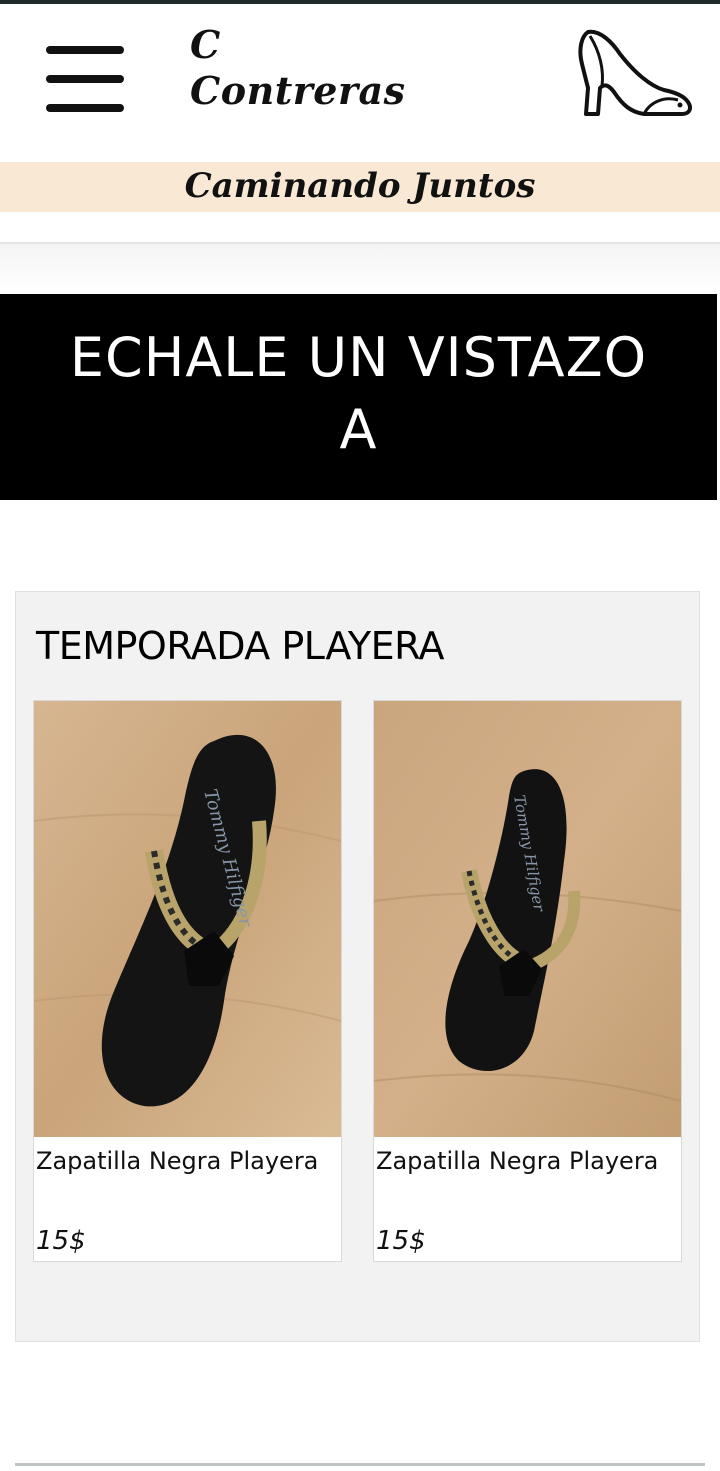 Image resolution: width=720 pixels, height=1471 pixels. Describe the element at coordinates (360, 1464) in the screenshot. I see `bottom-divider` at that location.